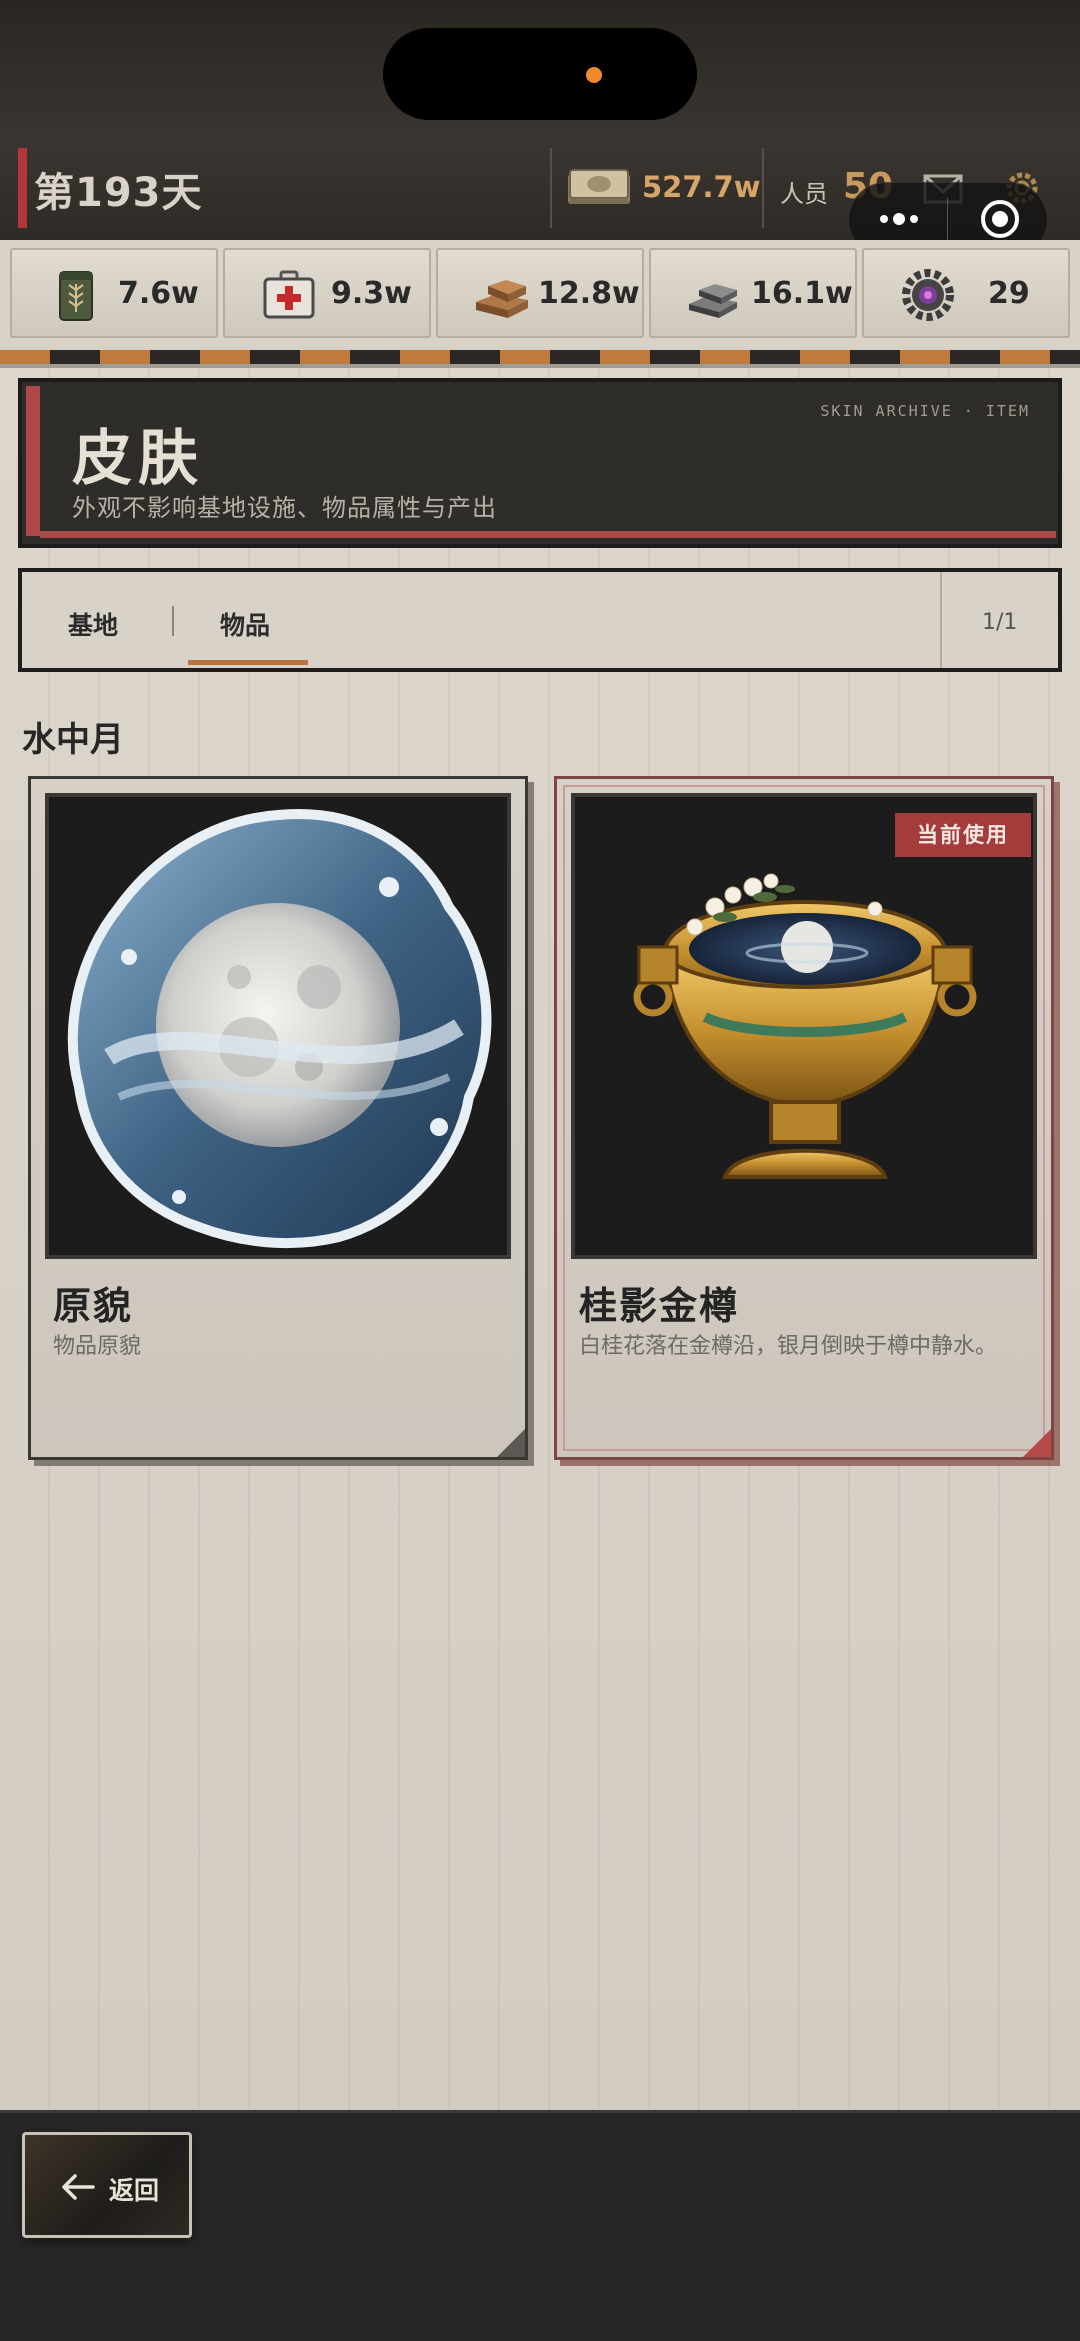 The height and width of the screenshot is (2341, 1080). I want to click on resource-value: 29, so click(1009, 293).